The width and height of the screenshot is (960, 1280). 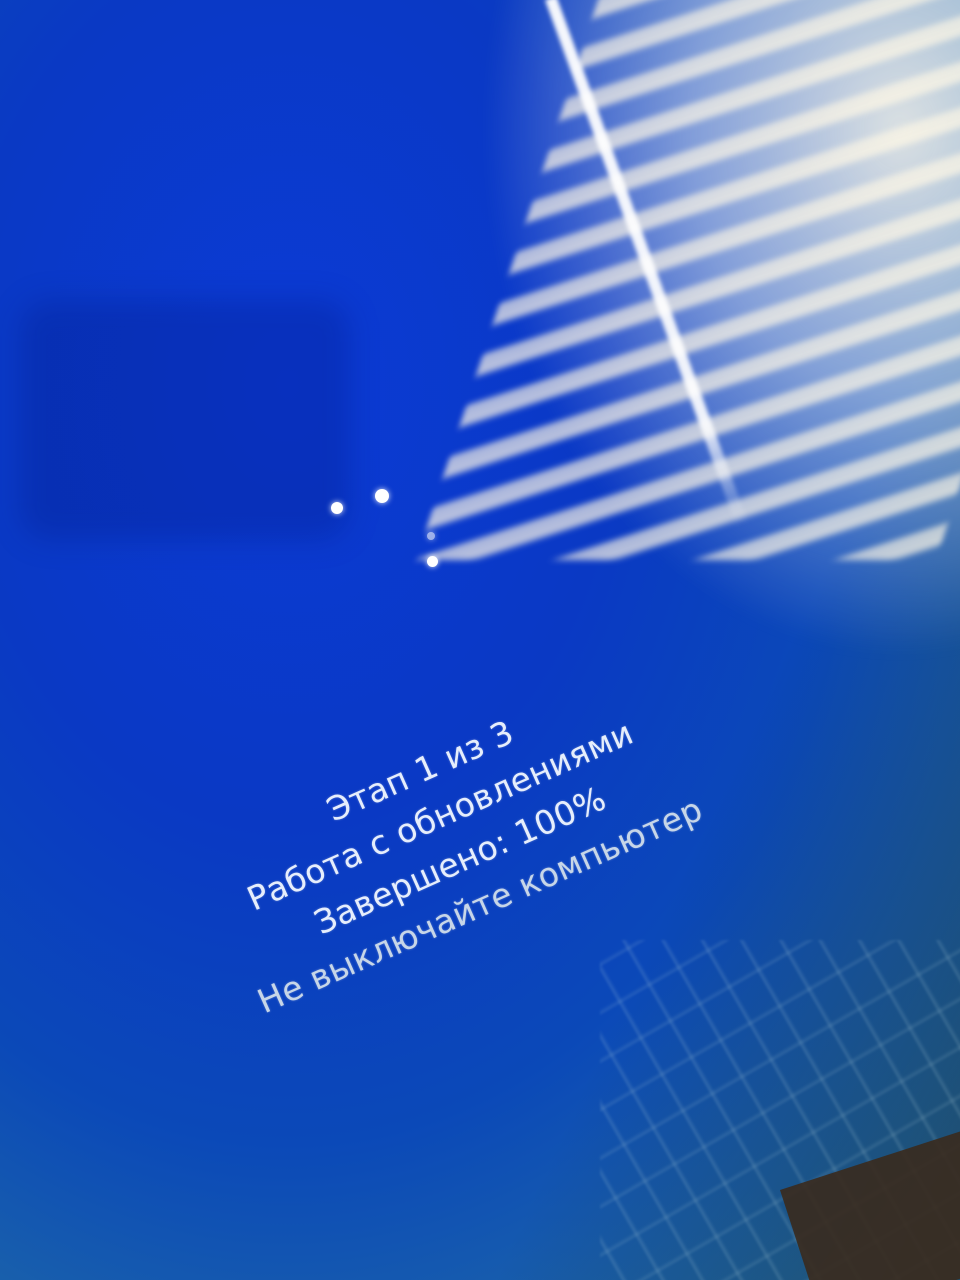 I want to click on loading-dots-icon, so click(x=390, y=530).